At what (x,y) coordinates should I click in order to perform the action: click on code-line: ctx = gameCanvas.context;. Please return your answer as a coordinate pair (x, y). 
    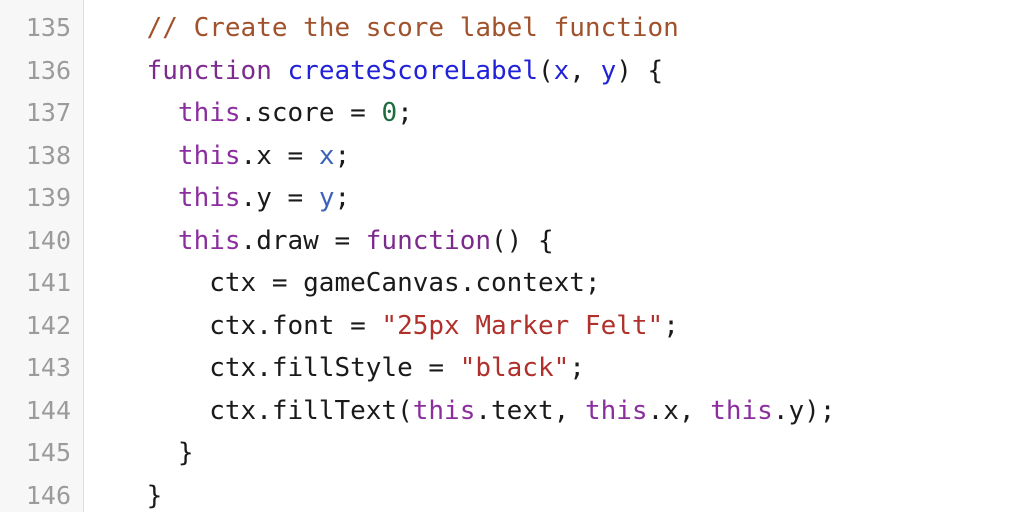
    Looking at the image, I should click on (554, 283).